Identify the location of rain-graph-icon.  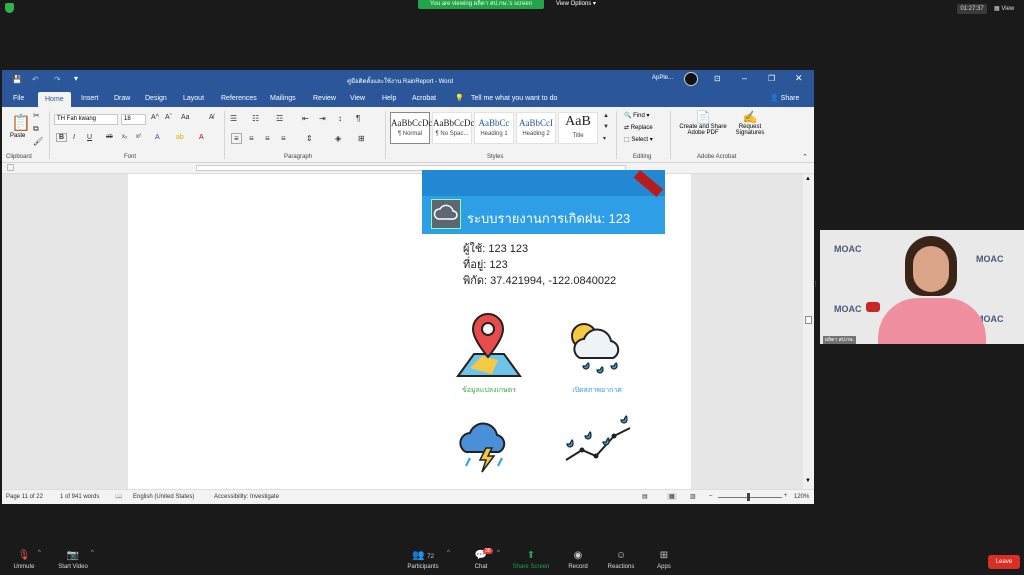
(598, 446).